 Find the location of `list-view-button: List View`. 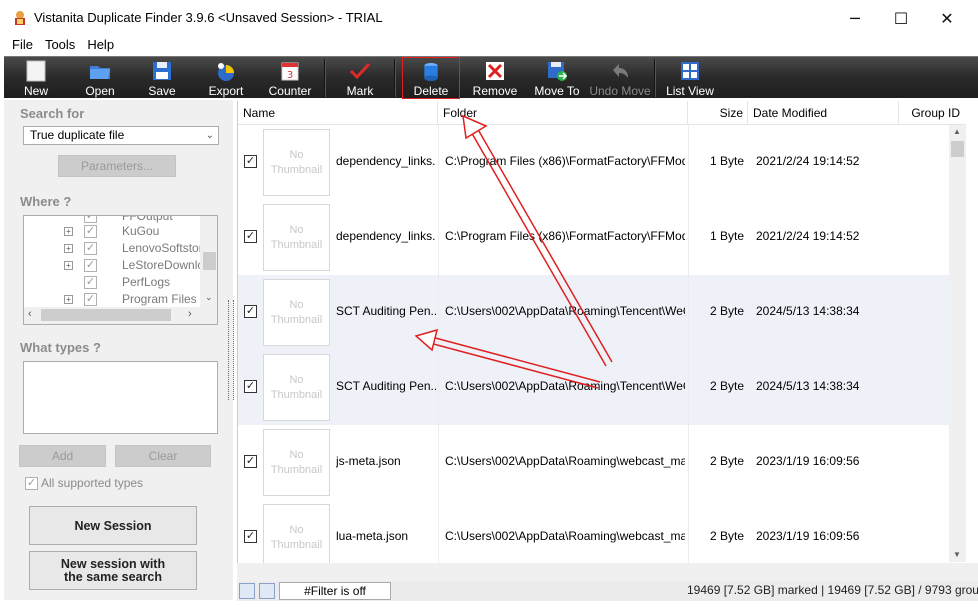

list-view-button: List View is located at coordinates (690, 78).